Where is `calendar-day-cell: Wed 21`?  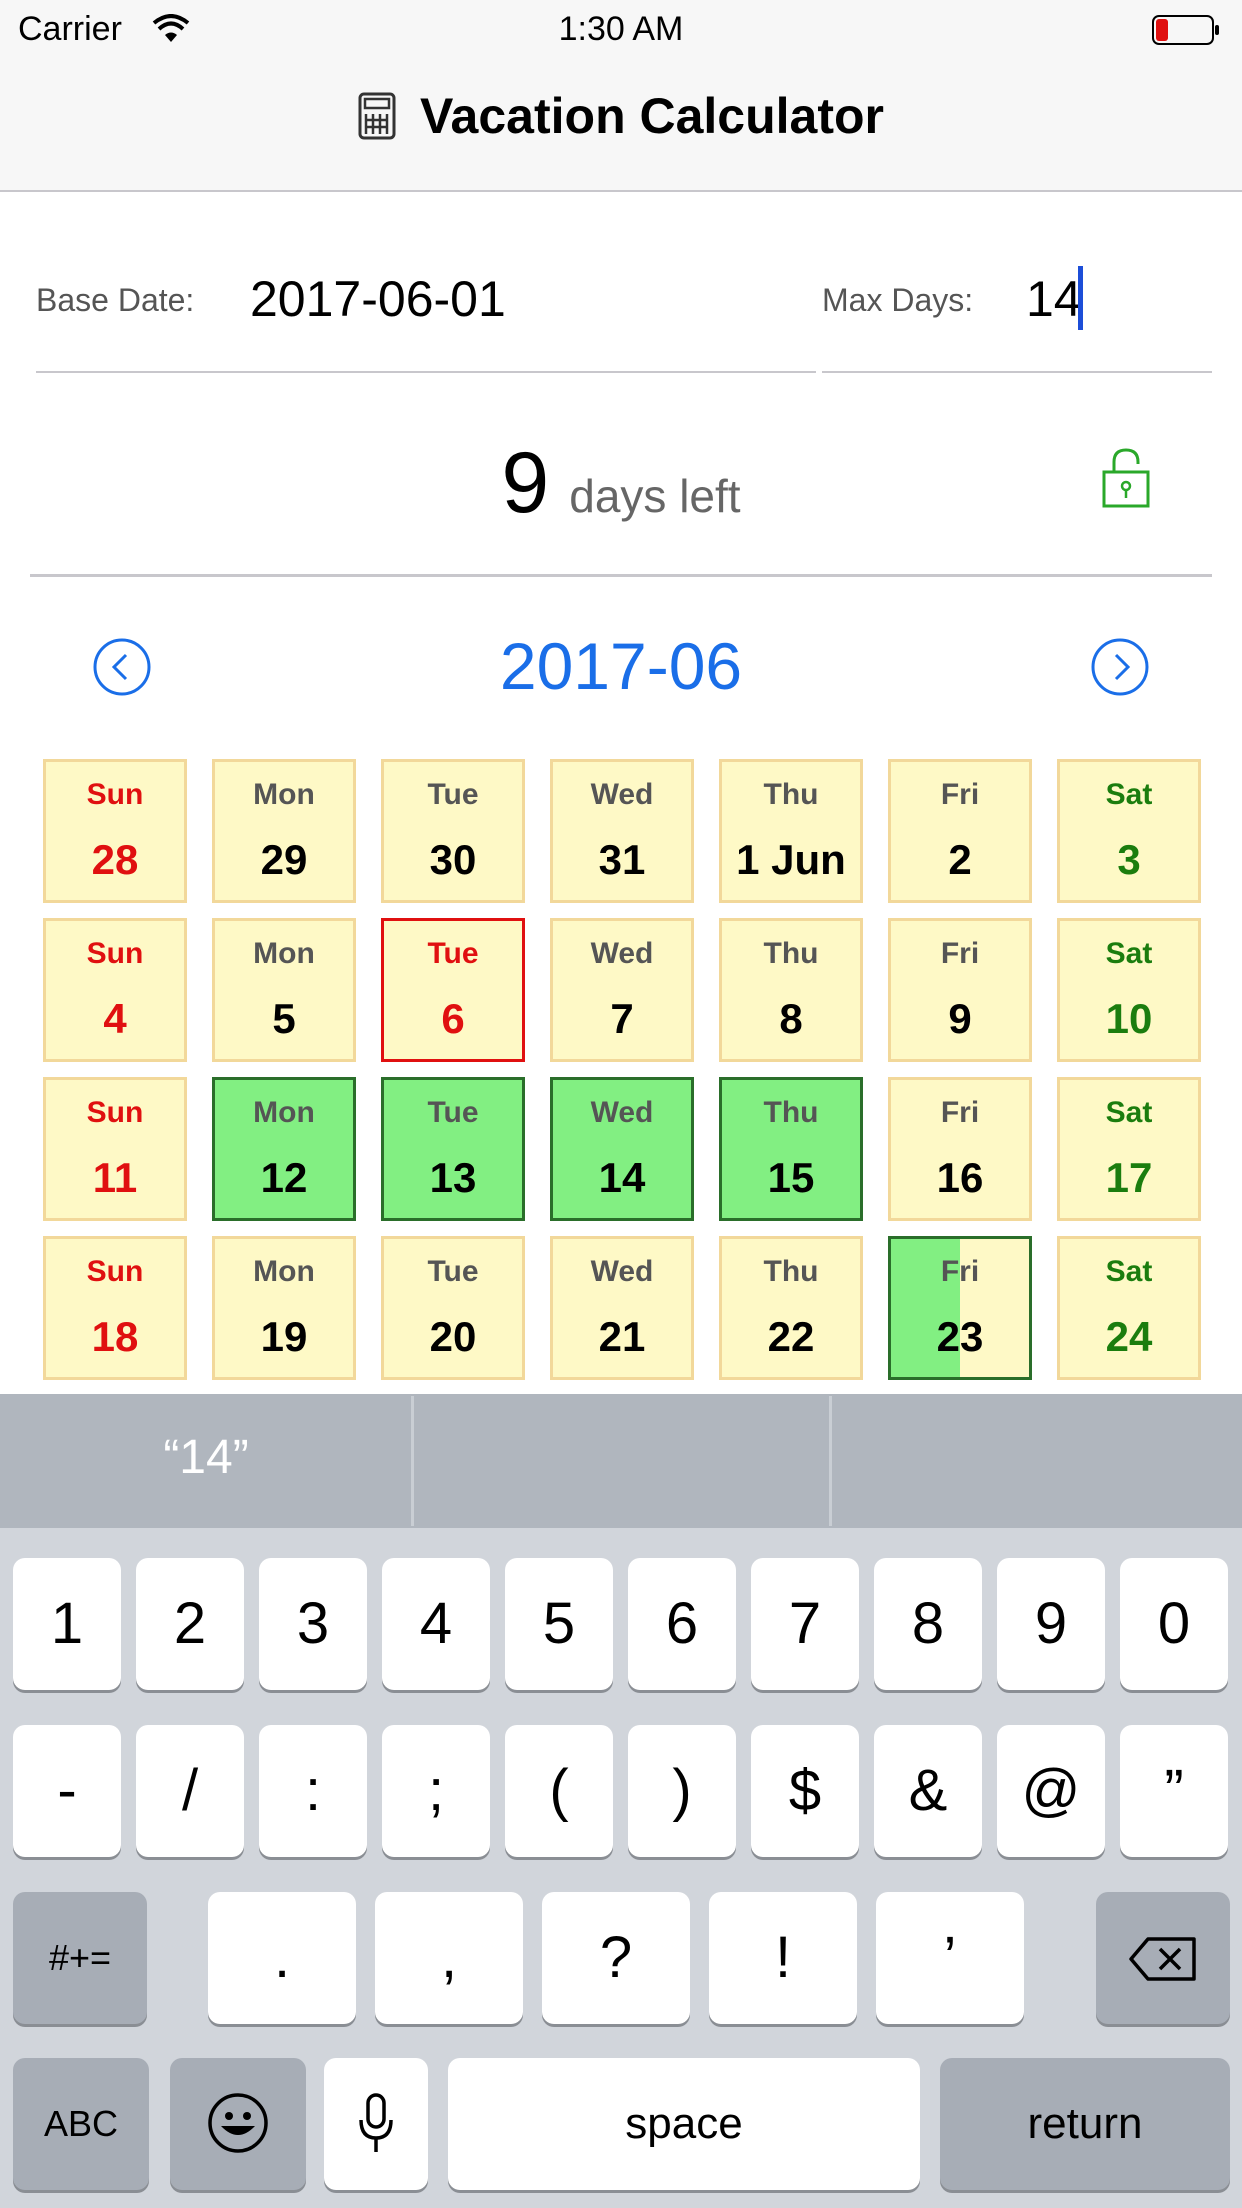 calendar-day-cell: Wed 21 is located at coordinates (622, 1308).